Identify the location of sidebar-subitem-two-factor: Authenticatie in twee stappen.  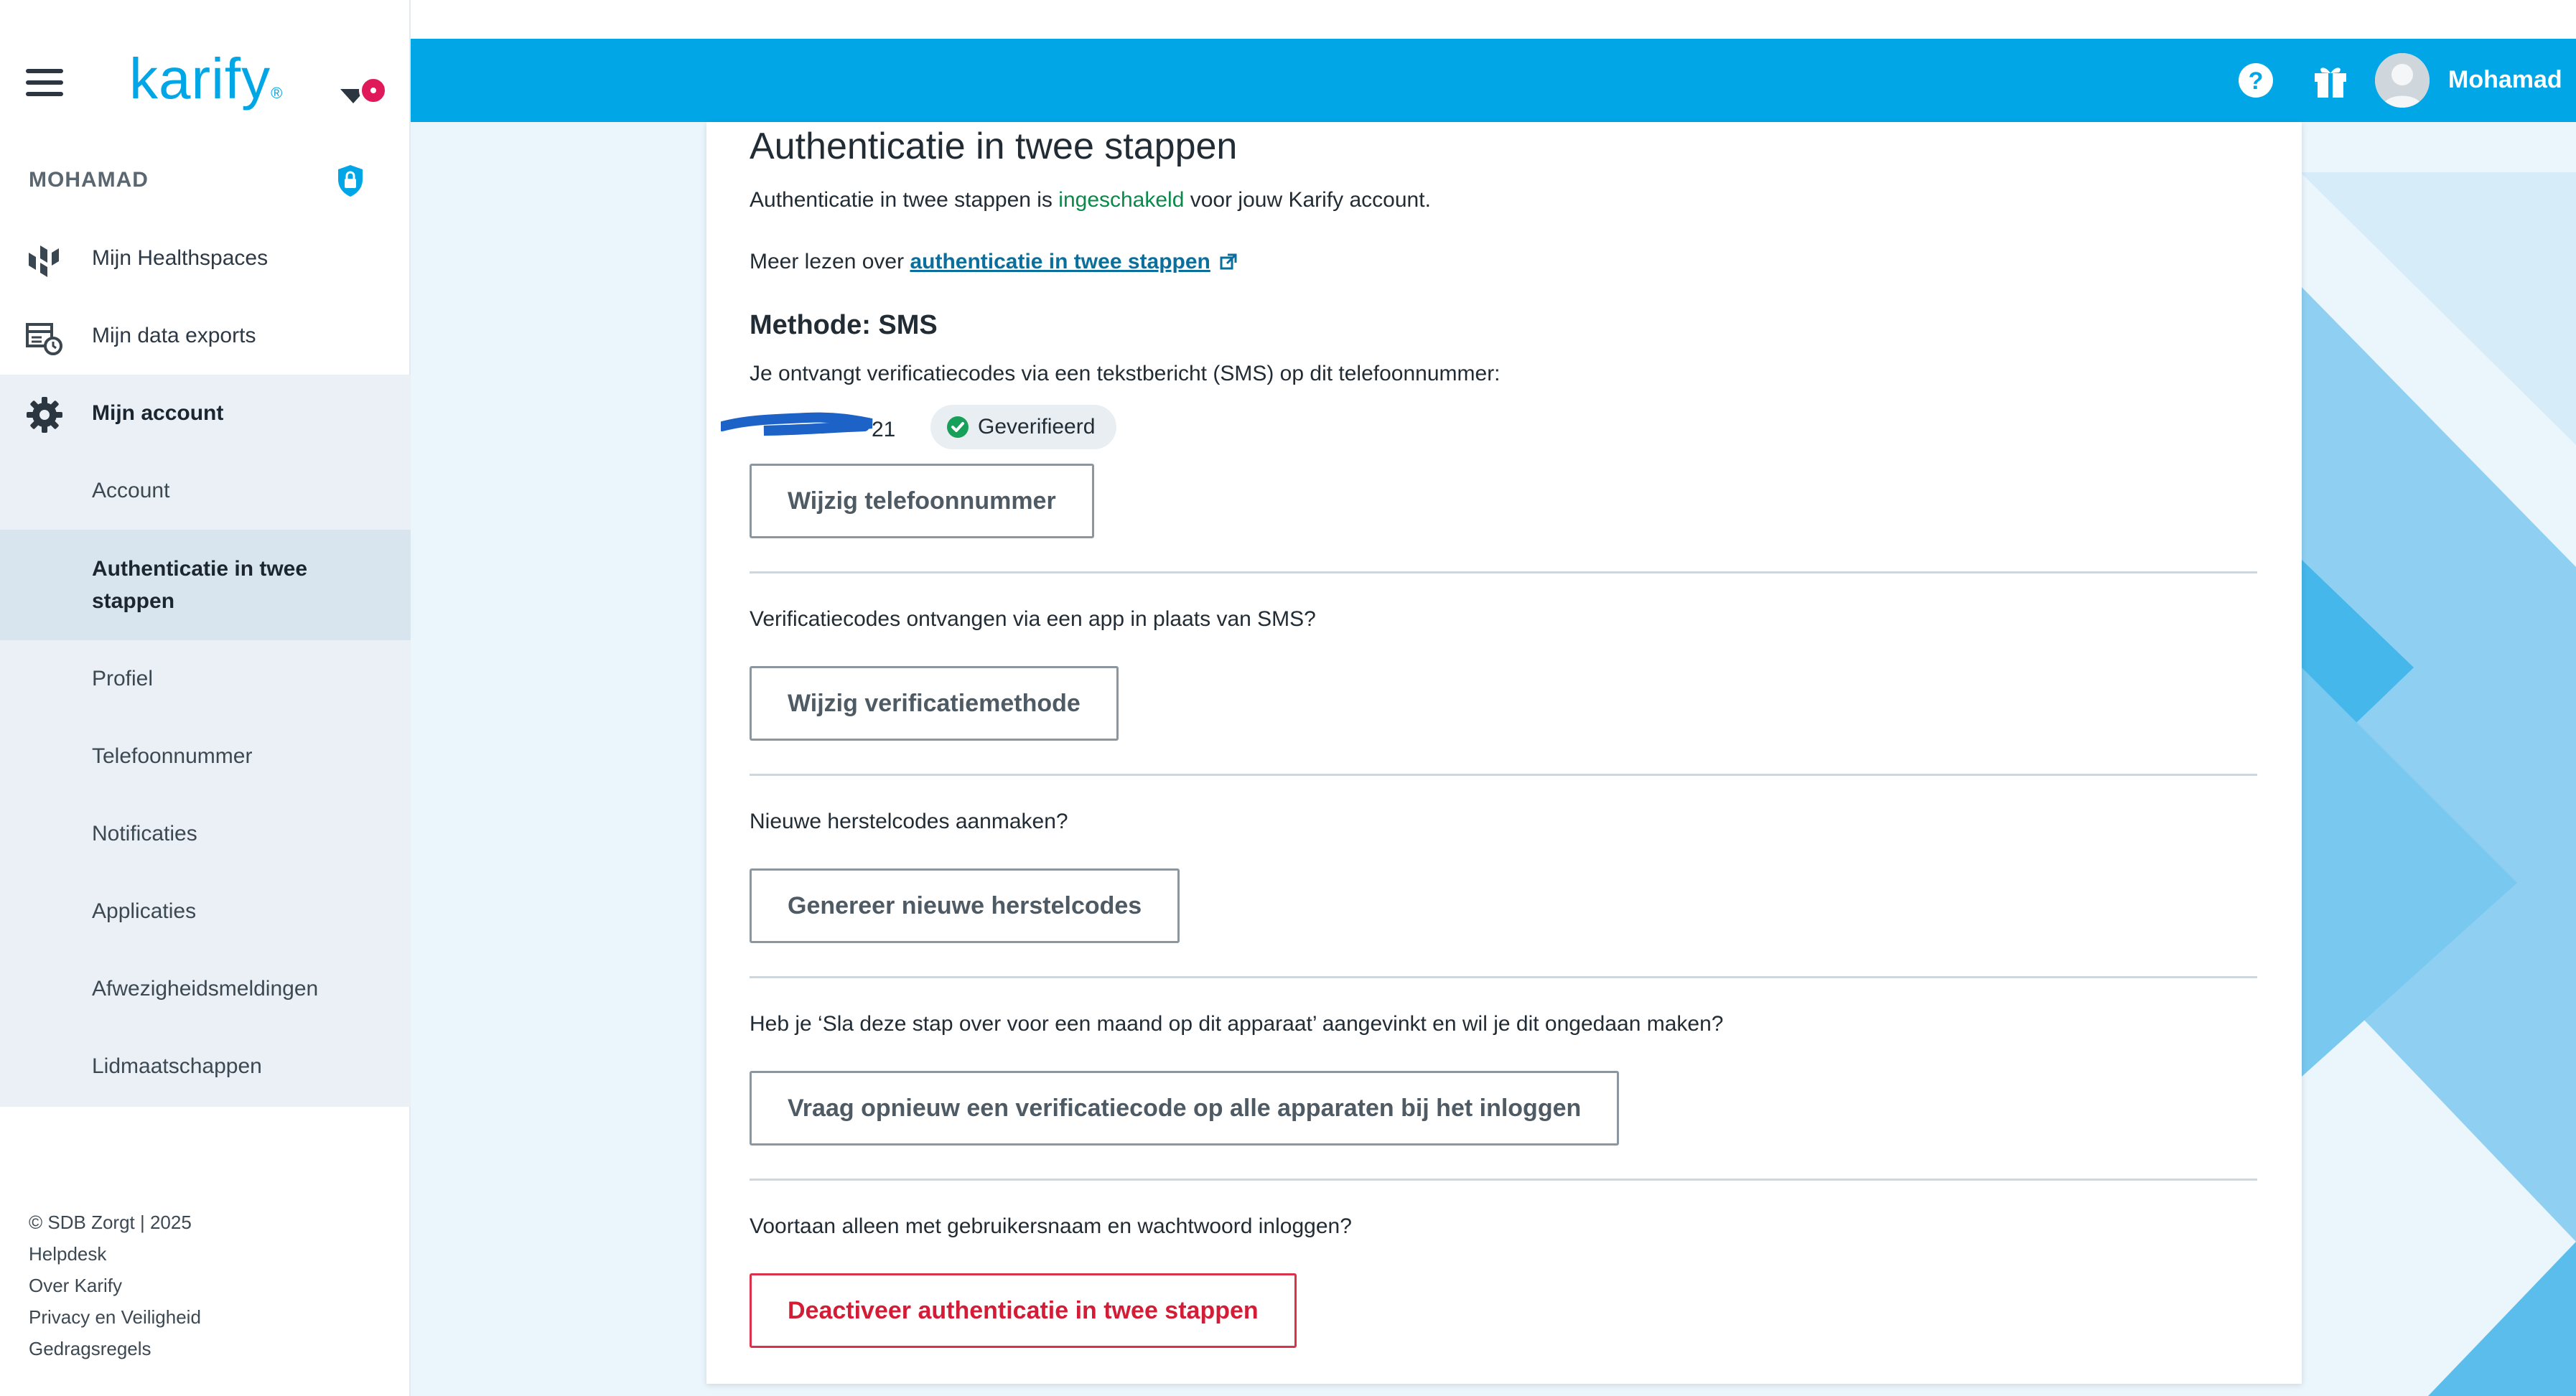
(205, 585).